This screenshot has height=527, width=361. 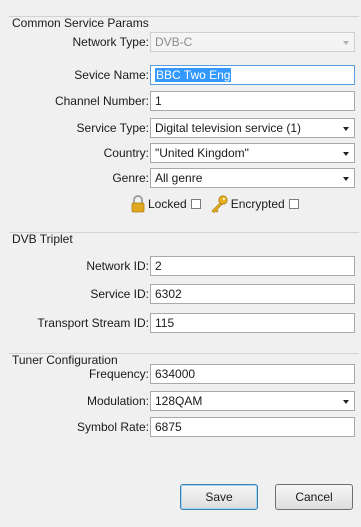 I want to click on service-name-row: Sevice Name: BBC Two Eng, so click(x=184, y=75).